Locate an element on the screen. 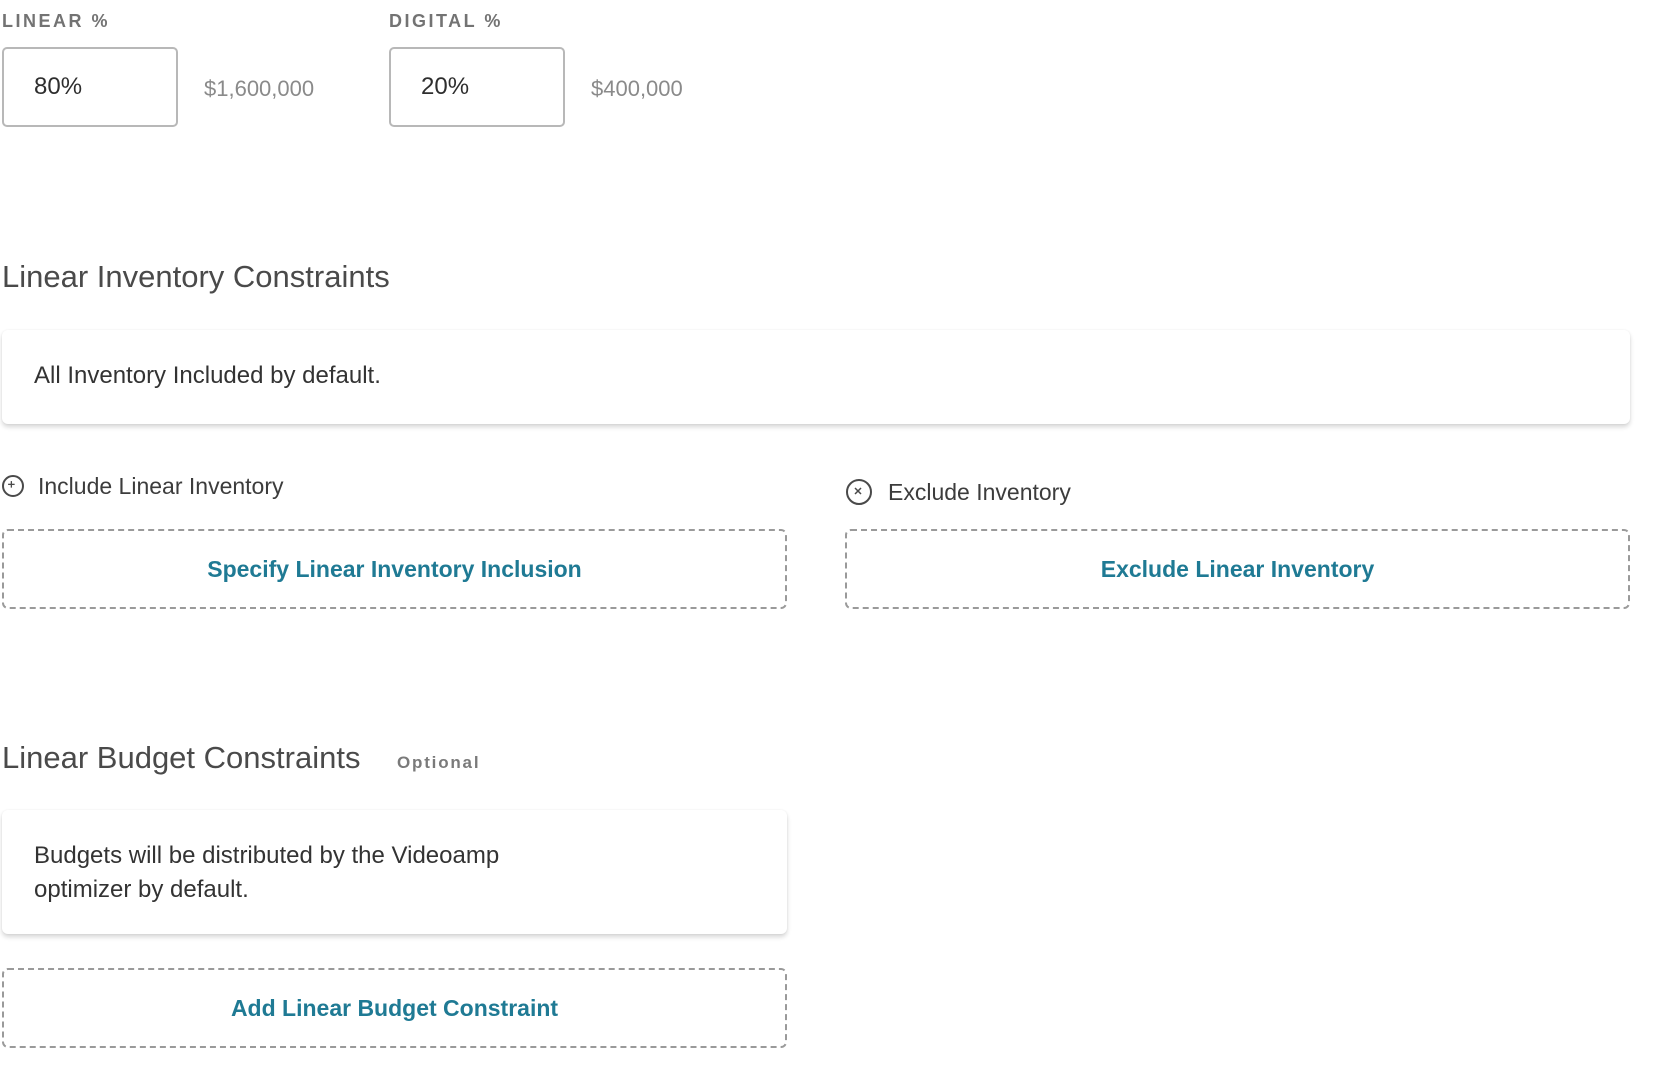  digital-amount: $400,000 is located at coordinates (637, 88).